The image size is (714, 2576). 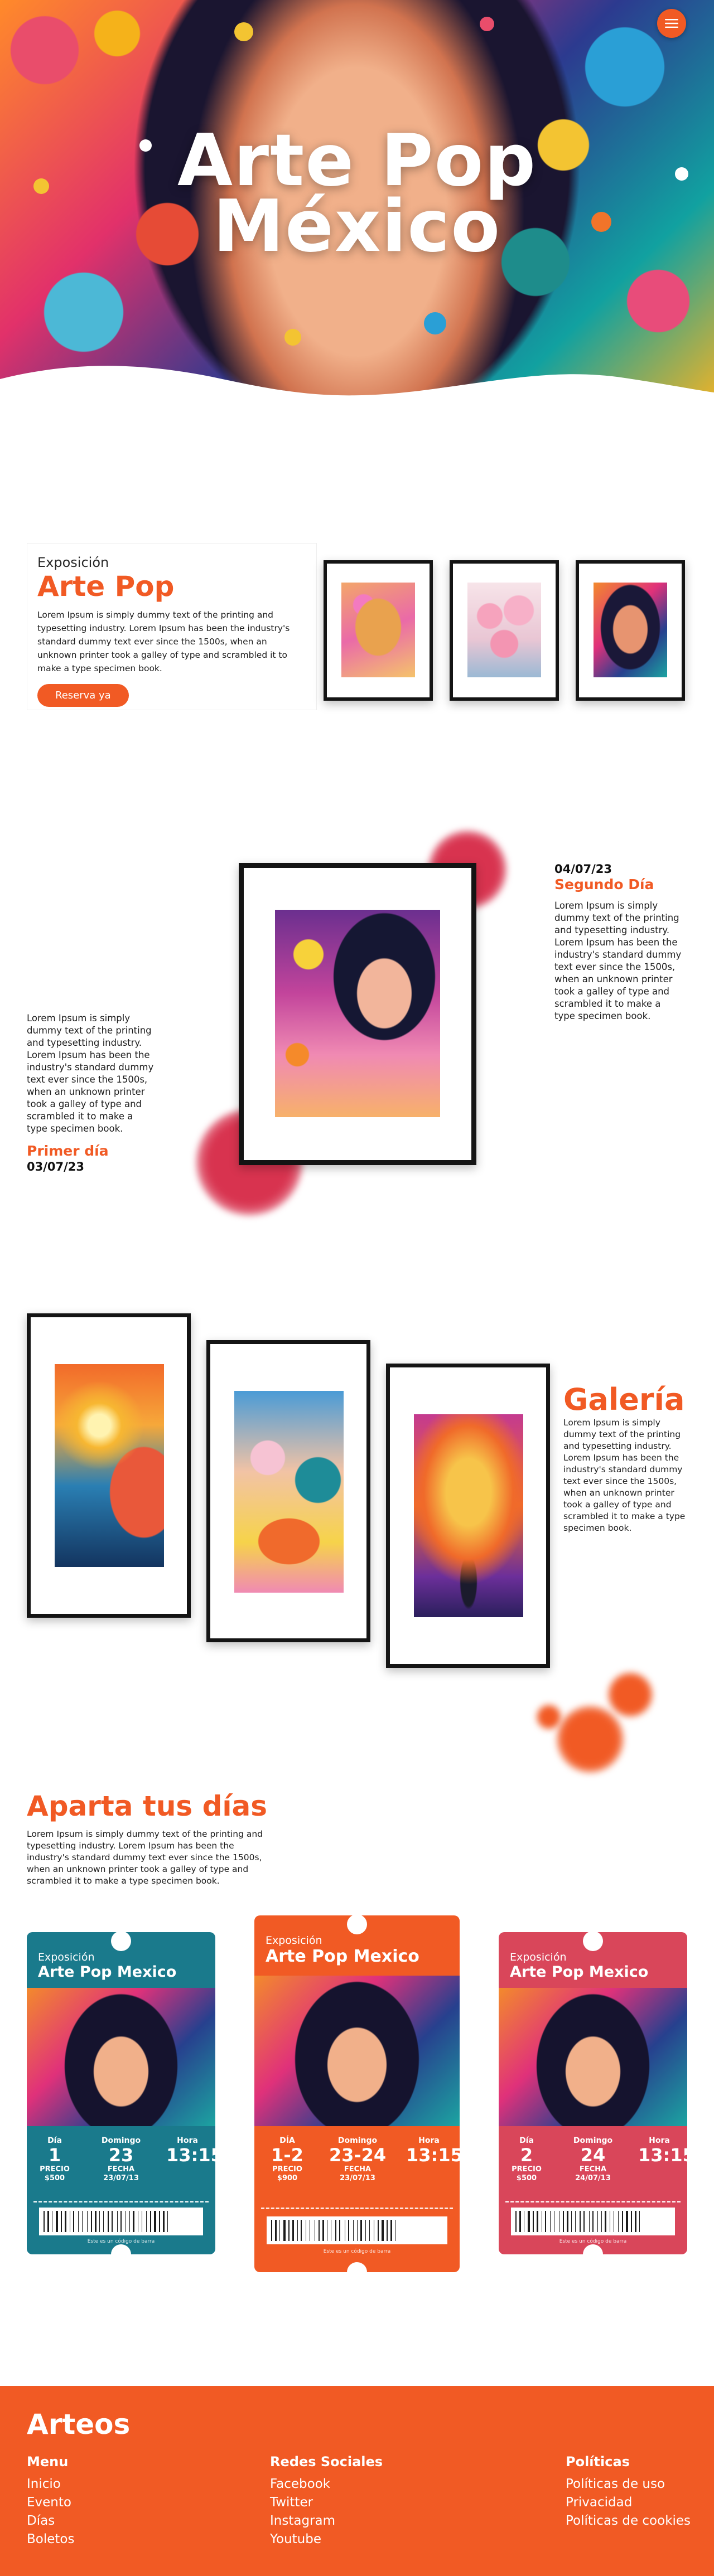 What do you see at coordinates (631, 630) in the screenshot?
I see `artwork-frame-woman` at bounding box center [631, 630].